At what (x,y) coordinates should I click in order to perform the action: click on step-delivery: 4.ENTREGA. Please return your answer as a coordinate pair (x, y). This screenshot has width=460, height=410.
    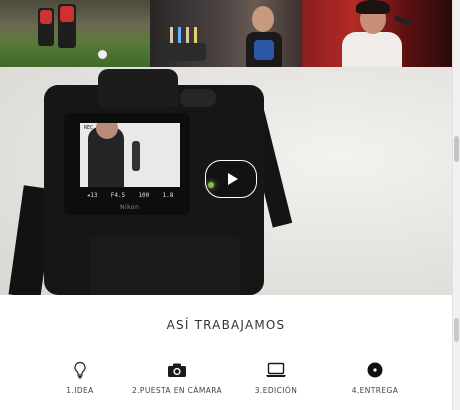
    Looking at the image, I should click on (375, 378).